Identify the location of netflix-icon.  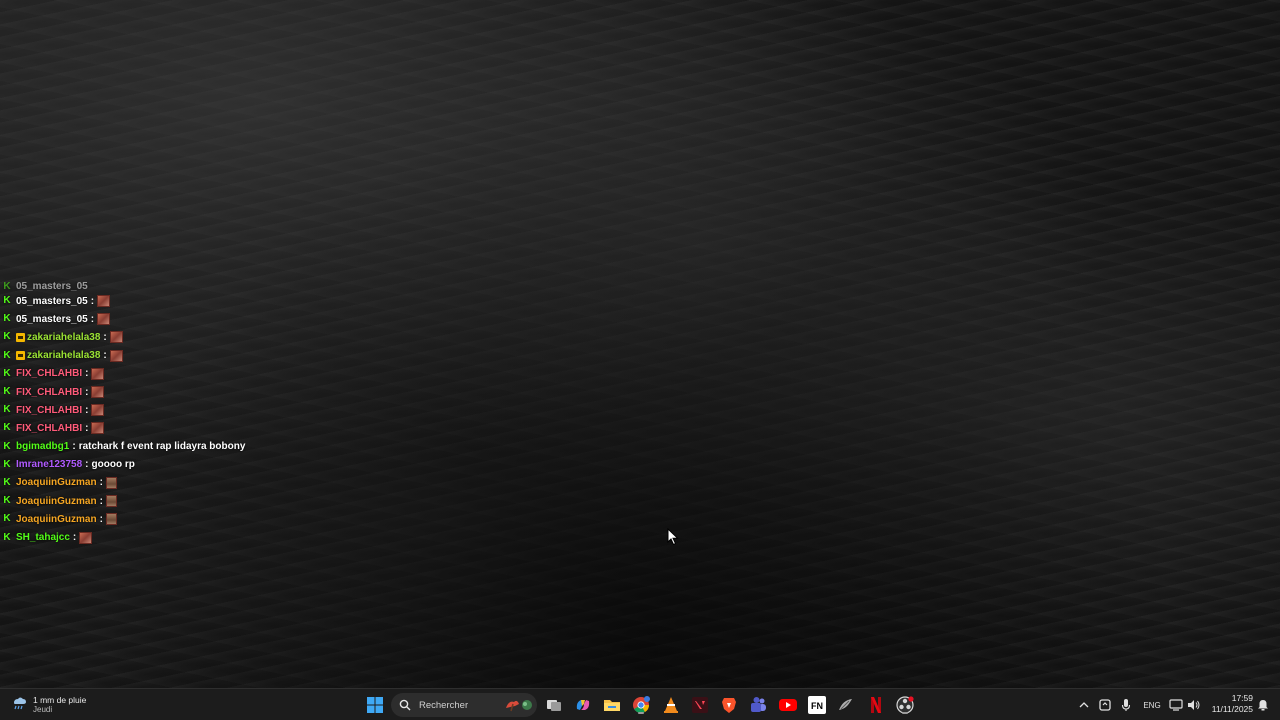
(876, 705).